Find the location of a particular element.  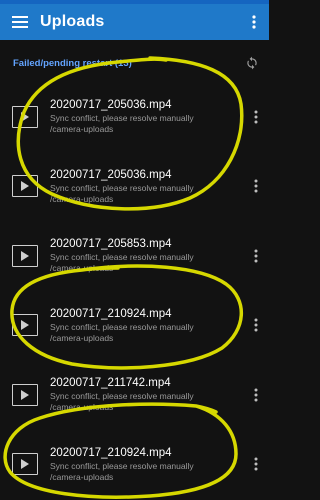

retry-all-button is located at coordinates (252, 63).